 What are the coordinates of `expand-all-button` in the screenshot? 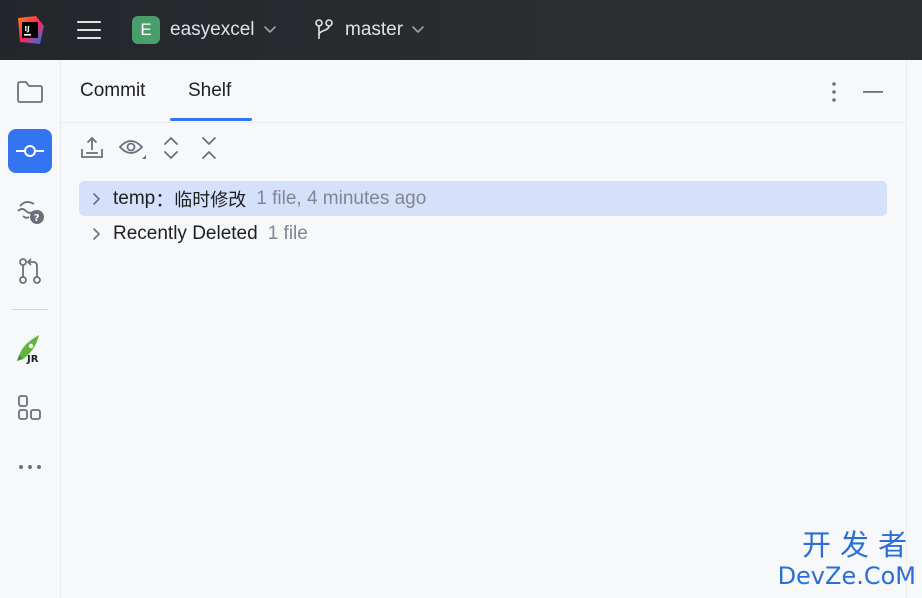 It's located at (171, 148).